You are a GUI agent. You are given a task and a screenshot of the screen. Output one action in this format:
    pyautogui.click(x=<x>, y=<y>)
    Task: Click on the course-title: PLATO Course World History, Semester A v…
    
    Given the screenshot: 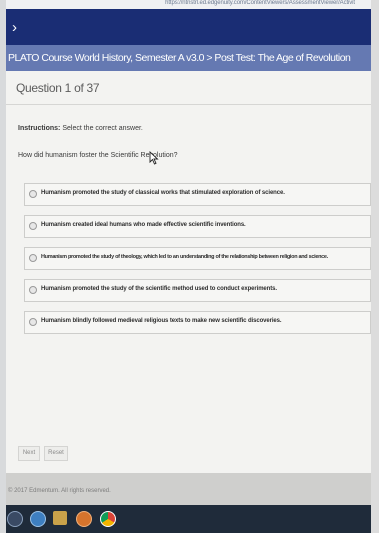 What is the action you would take?
    pyautogui.click(x=179, y=58)
    